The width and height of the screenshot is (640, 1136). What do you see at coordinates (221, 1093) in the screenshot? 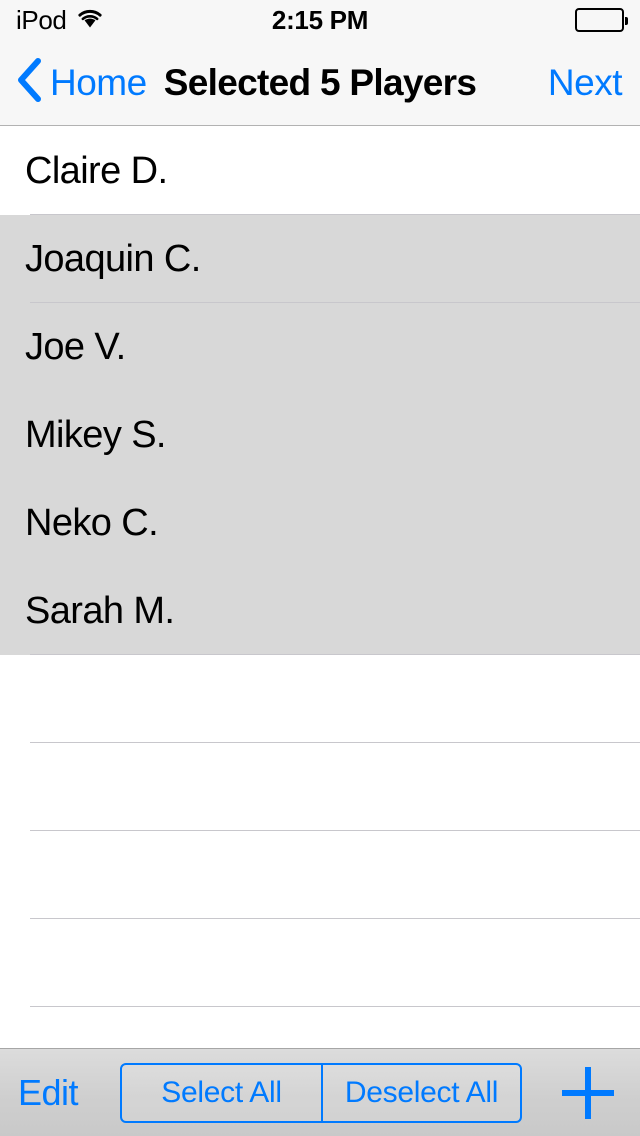
I see `select-all-button: Select All` at bounding box center [221, 1093].